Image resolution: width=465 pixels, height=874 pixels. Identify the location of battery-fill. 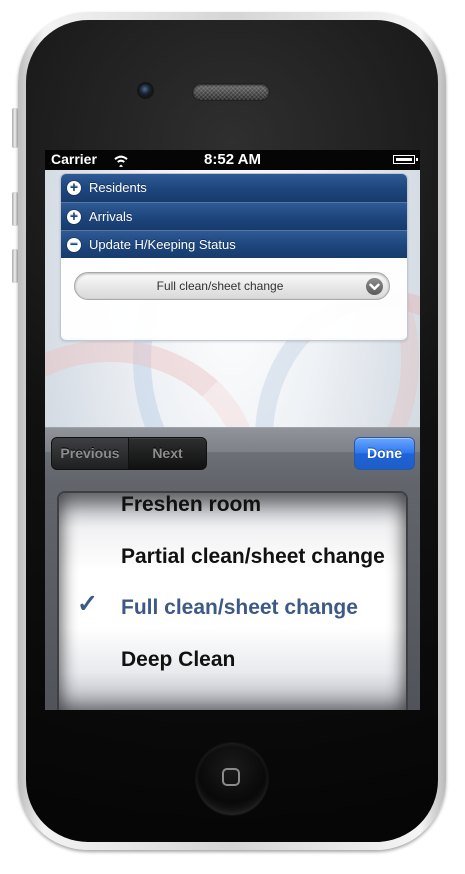
(404, 159).